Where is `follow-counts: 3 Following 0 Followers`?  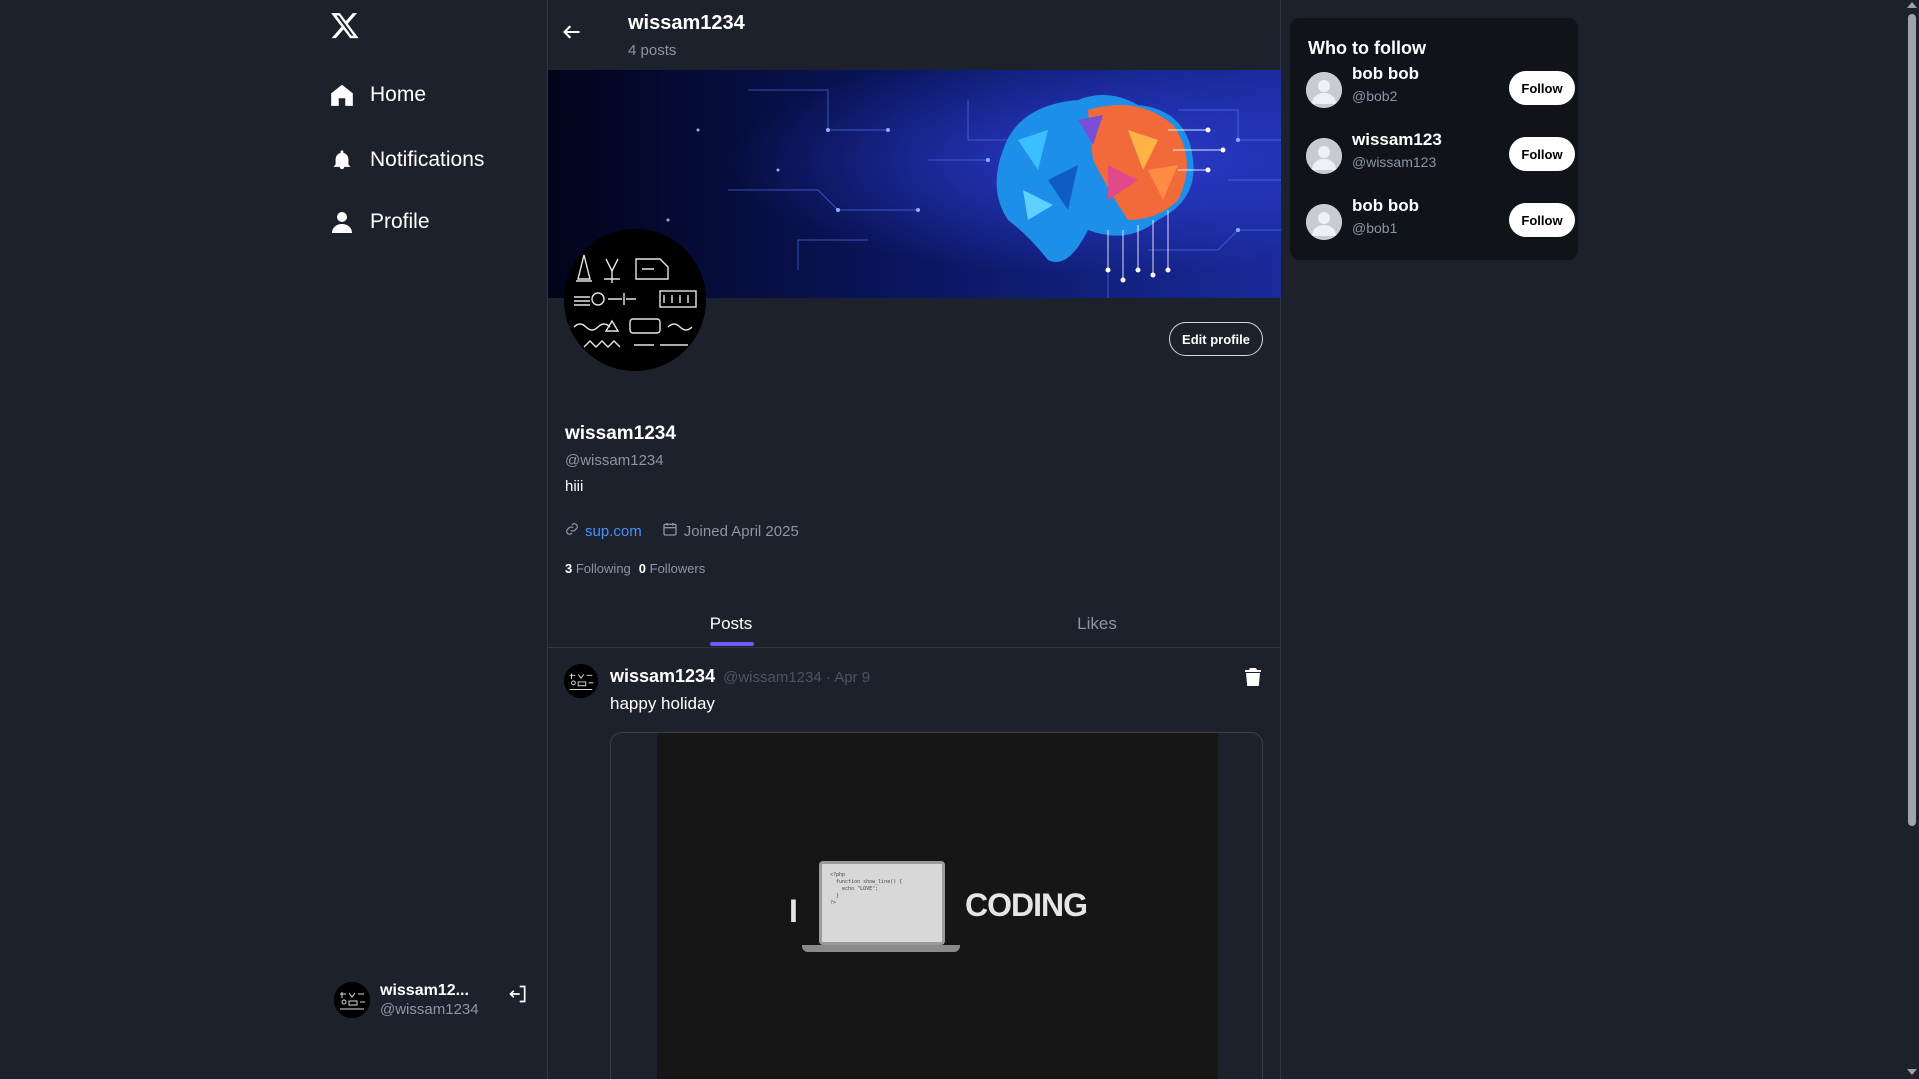
follow-counts: 3 Following 0 Followers is located at coordinates (635, 568).